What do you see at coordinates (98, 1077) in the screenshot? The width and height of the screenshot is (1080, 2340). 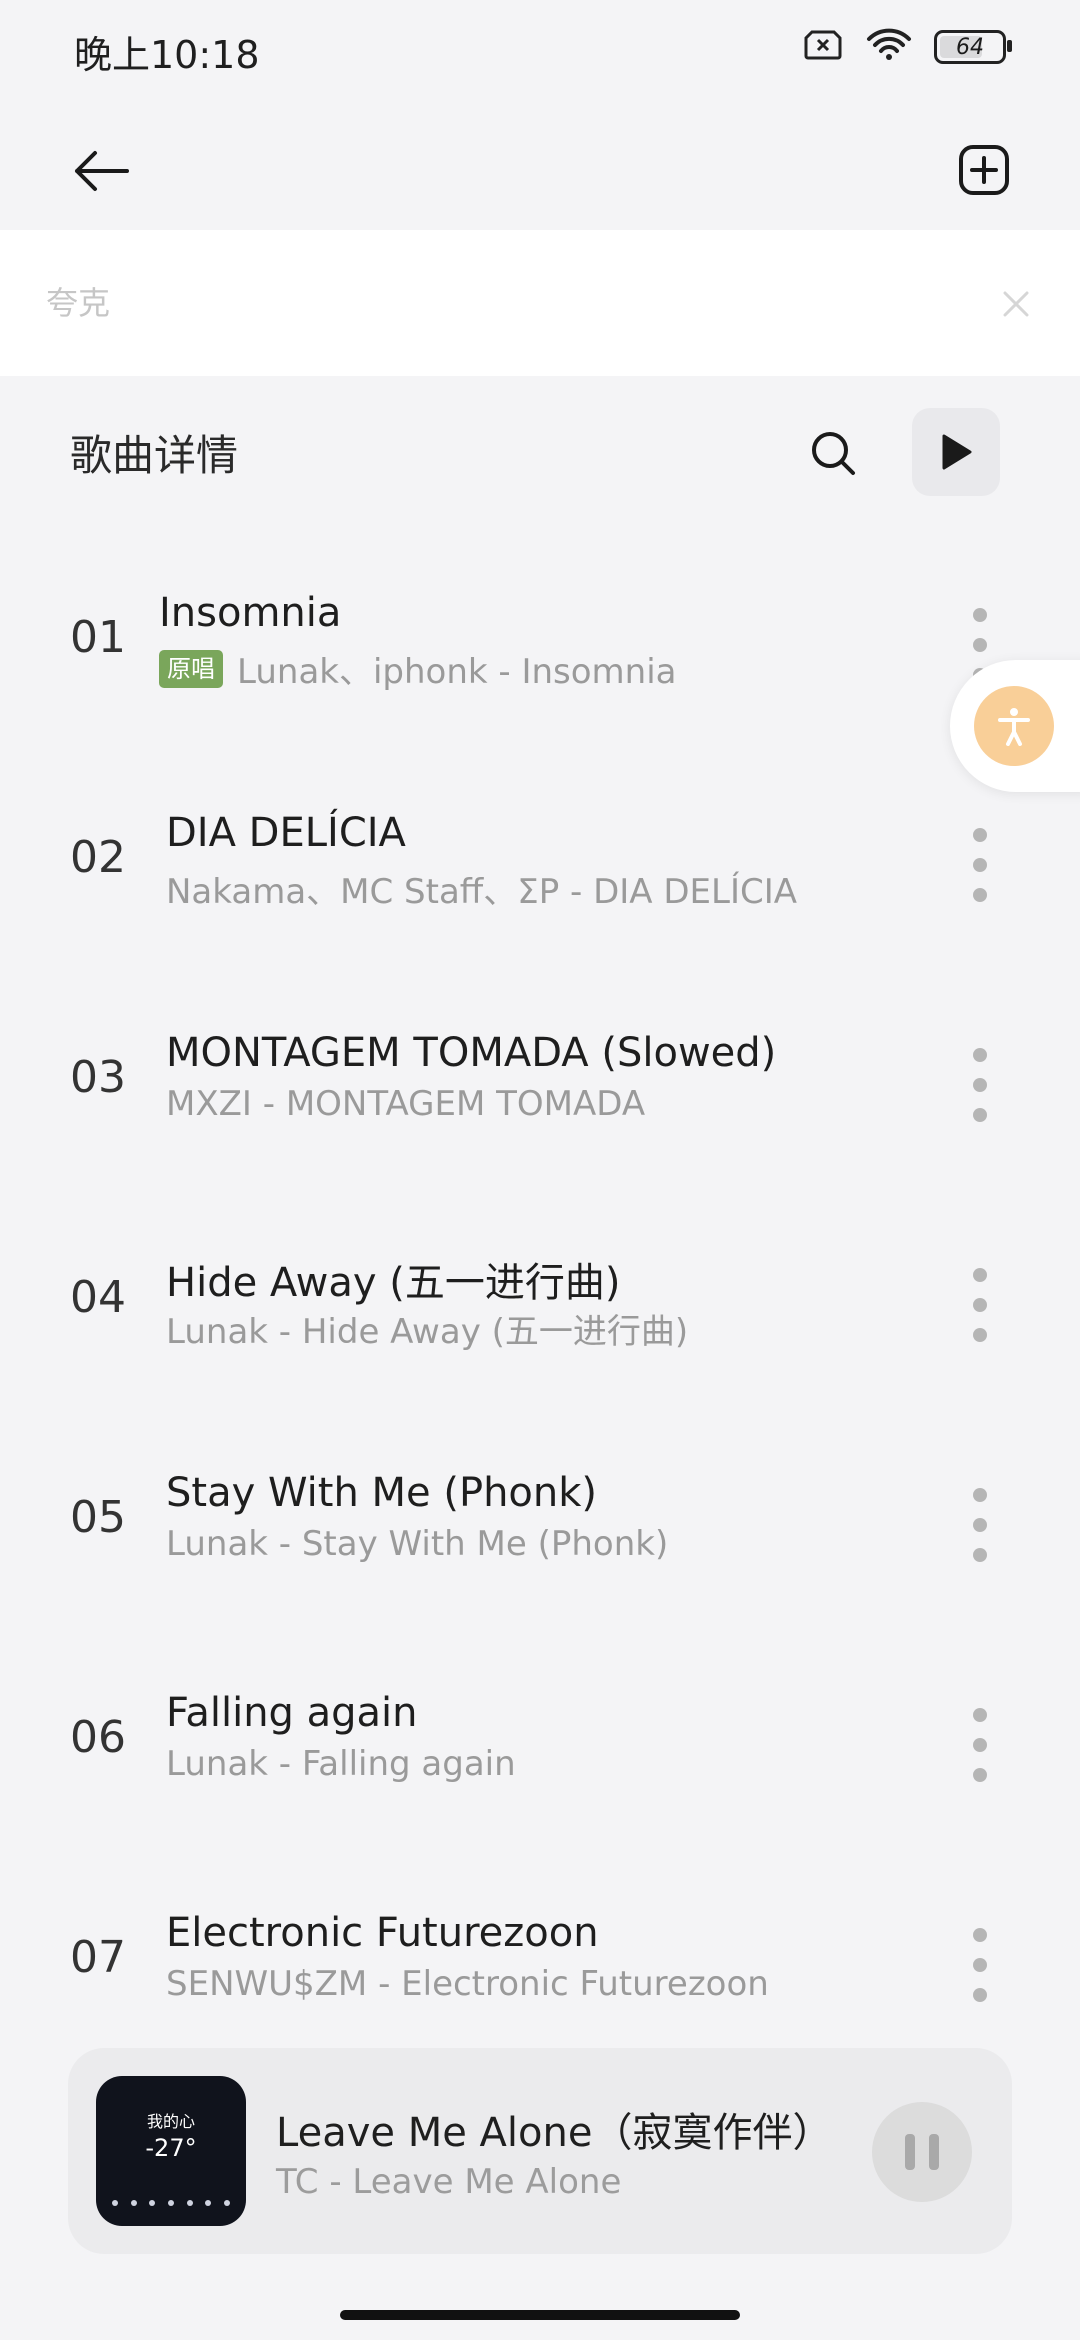 I see `song-index: 03` at bounding box center [98, 1077].